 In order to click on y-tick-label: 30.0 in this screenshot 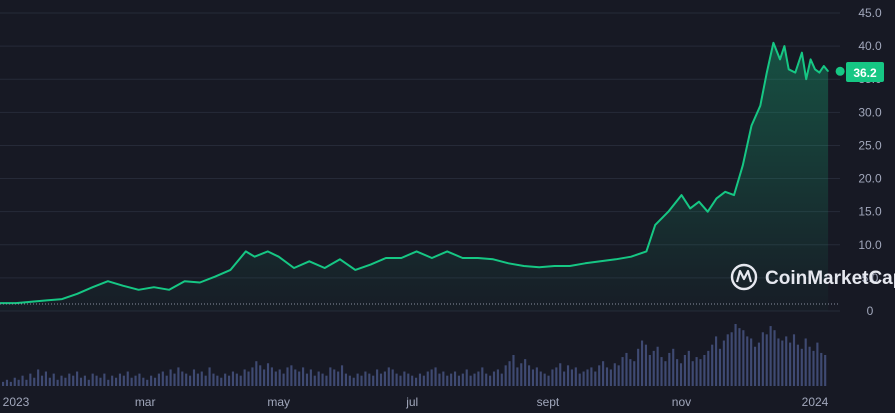, I will do `click(870, 112)`.